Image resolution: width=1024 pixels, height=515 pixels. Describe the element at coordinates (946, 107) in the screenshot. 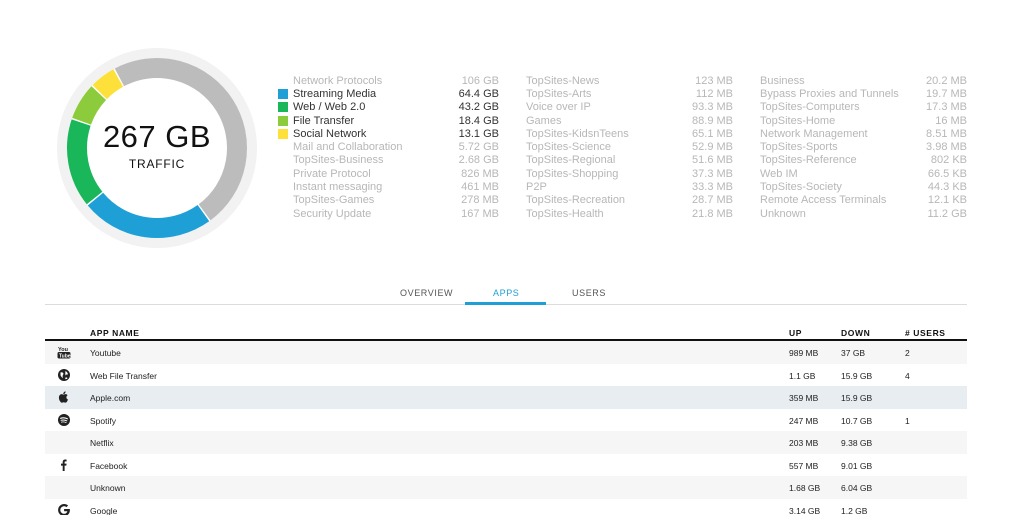

I see `legend-item-value: 17.3 MB` at that location.